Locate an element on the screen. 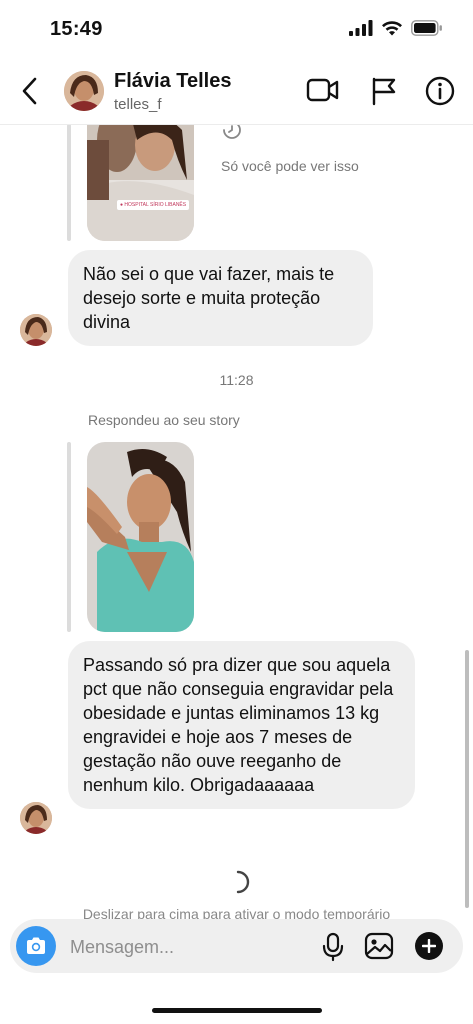 The image size is (473, 1024). camera-icon is located at coordinates (36, 945).